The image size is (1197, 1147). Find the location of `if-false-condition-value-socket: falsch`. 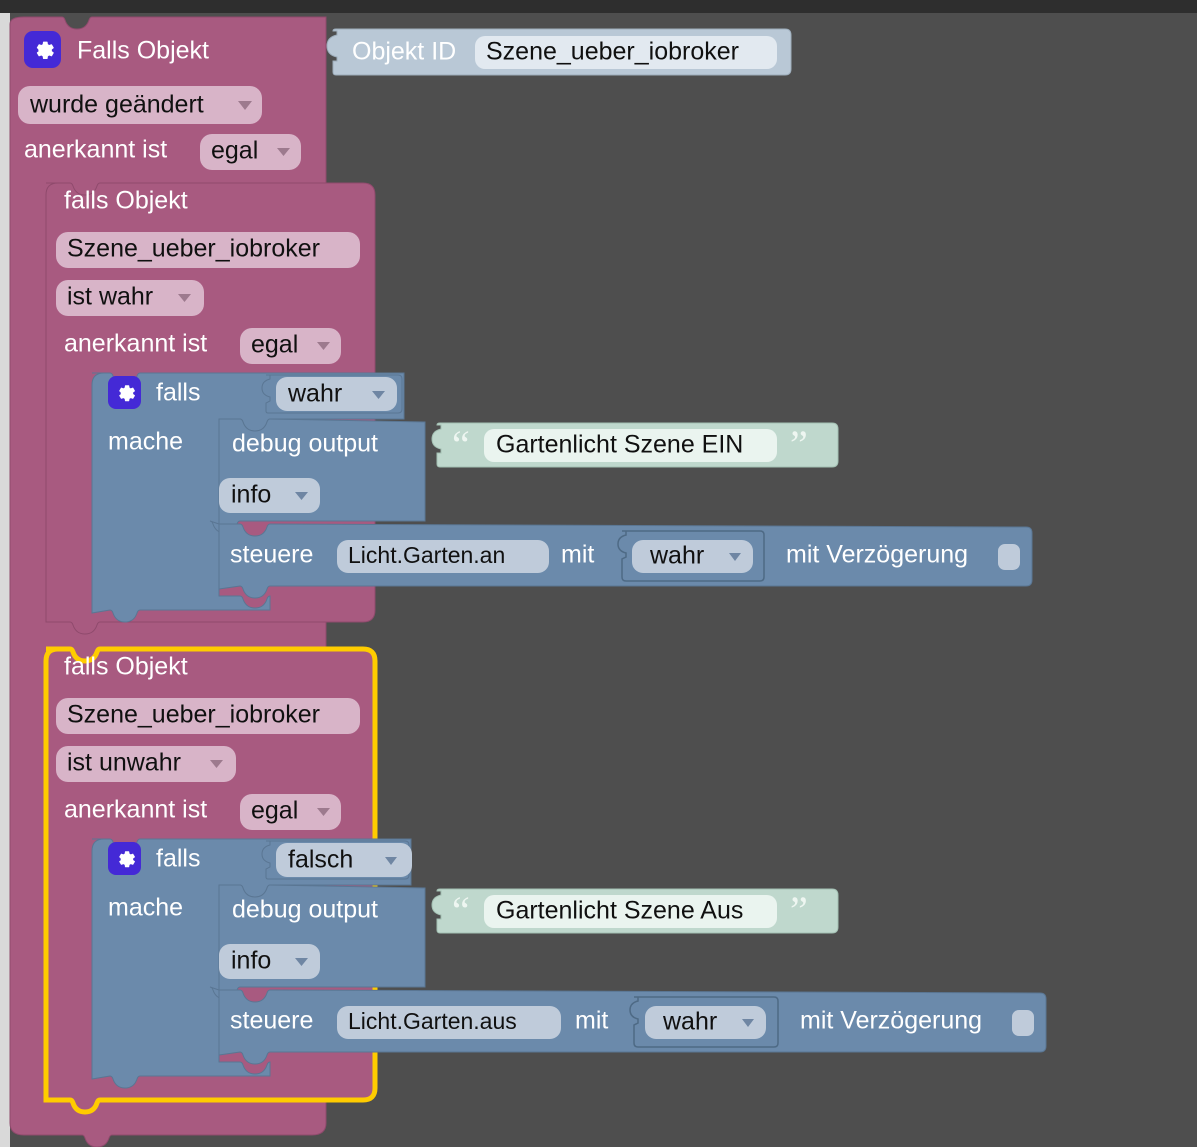

if-false-condition-value-socket: falsch is located at coordinates (336, 860).